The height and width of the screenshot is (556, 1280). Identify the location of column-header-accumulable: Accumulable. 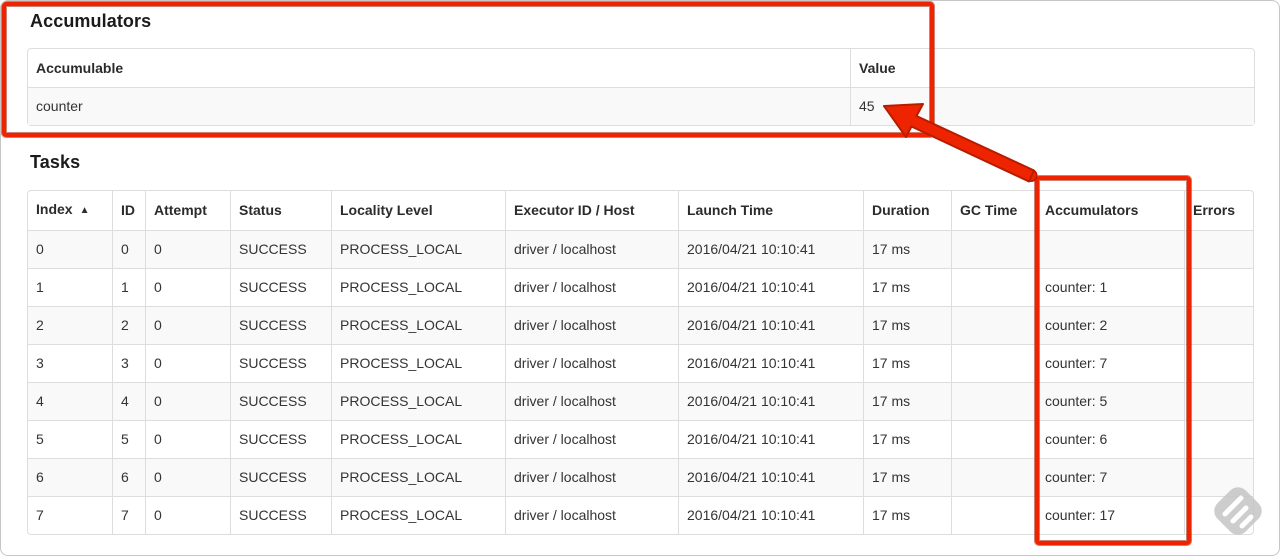
(439, 68).